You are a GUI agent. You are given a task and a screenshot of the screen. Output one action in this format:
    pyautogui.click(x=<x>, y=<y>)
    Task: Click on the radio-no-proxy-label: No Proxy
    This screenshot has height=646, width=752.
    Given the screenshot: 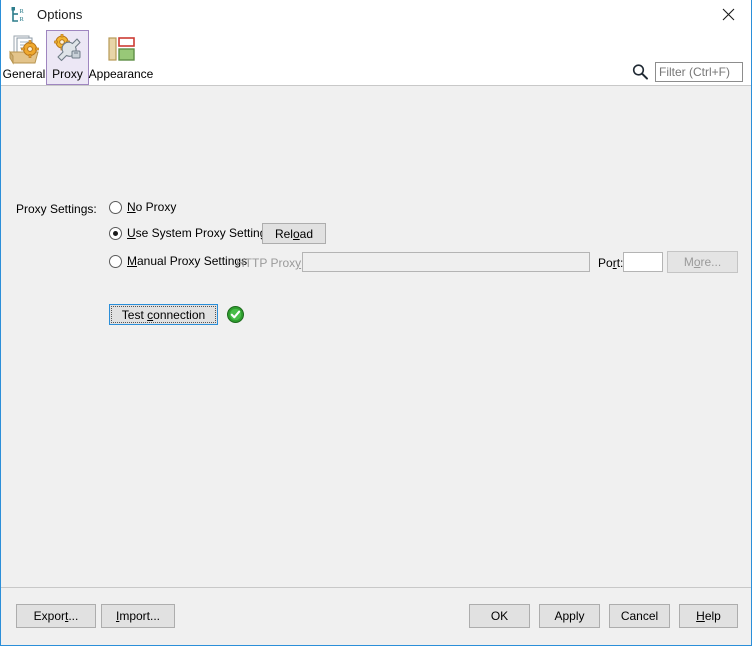 What is the action you would take?
    pyautogui.click(x=151, y=207)
    